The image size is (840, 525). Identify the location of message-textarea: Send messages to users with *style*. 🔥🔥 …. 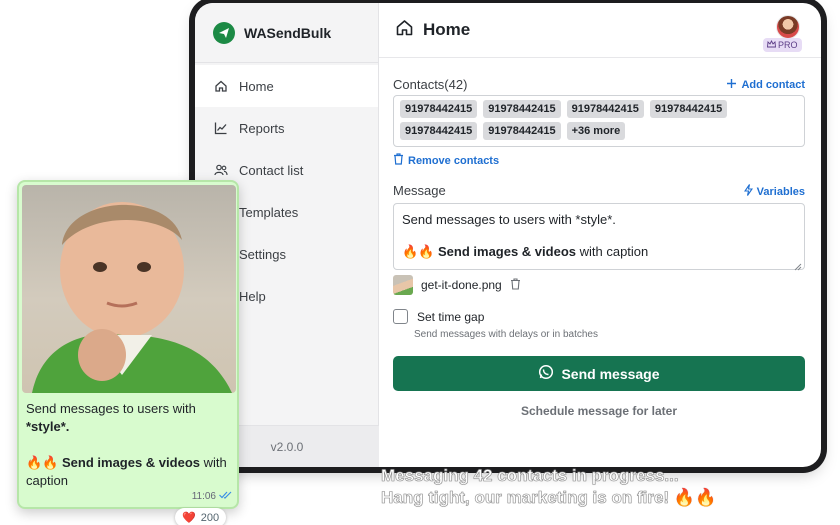
(599, 237).